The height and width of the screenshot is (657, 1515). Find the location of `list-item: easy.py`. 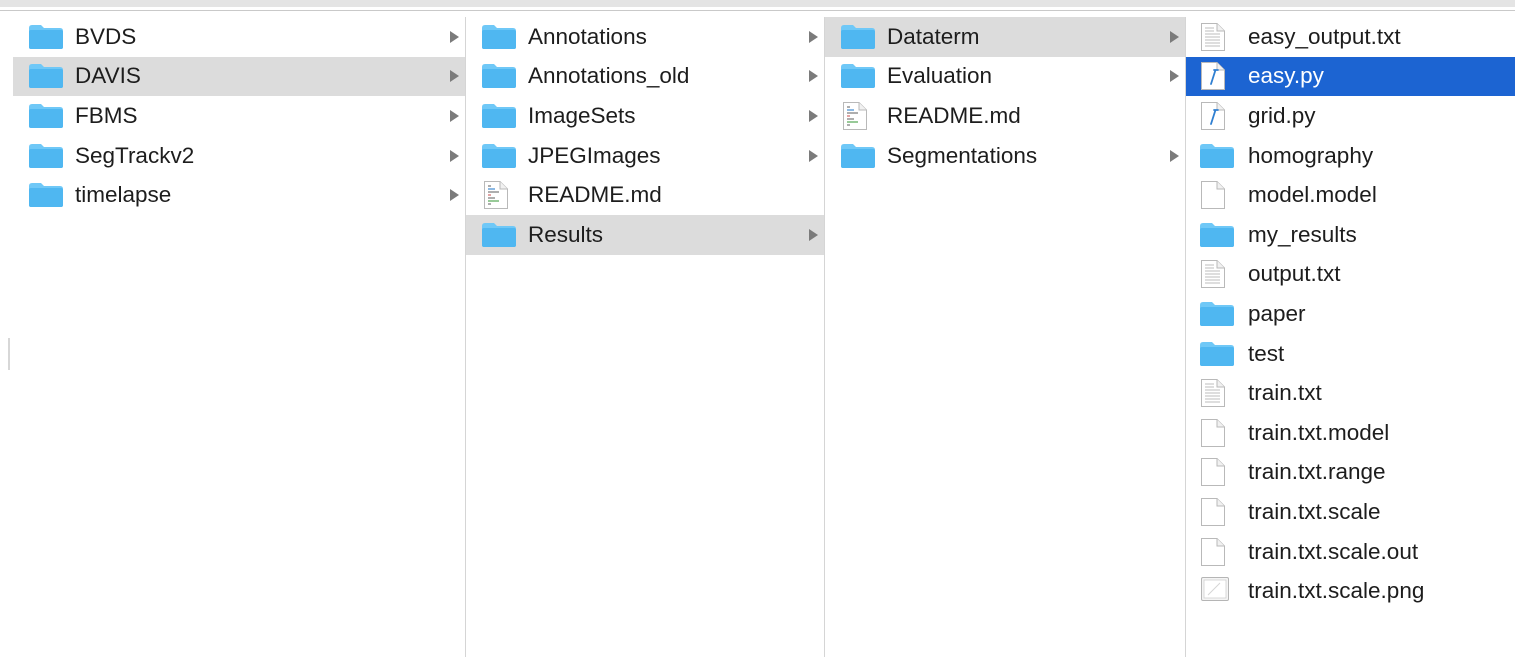

list-item: easy.py is located at coordinates (1350, 76).